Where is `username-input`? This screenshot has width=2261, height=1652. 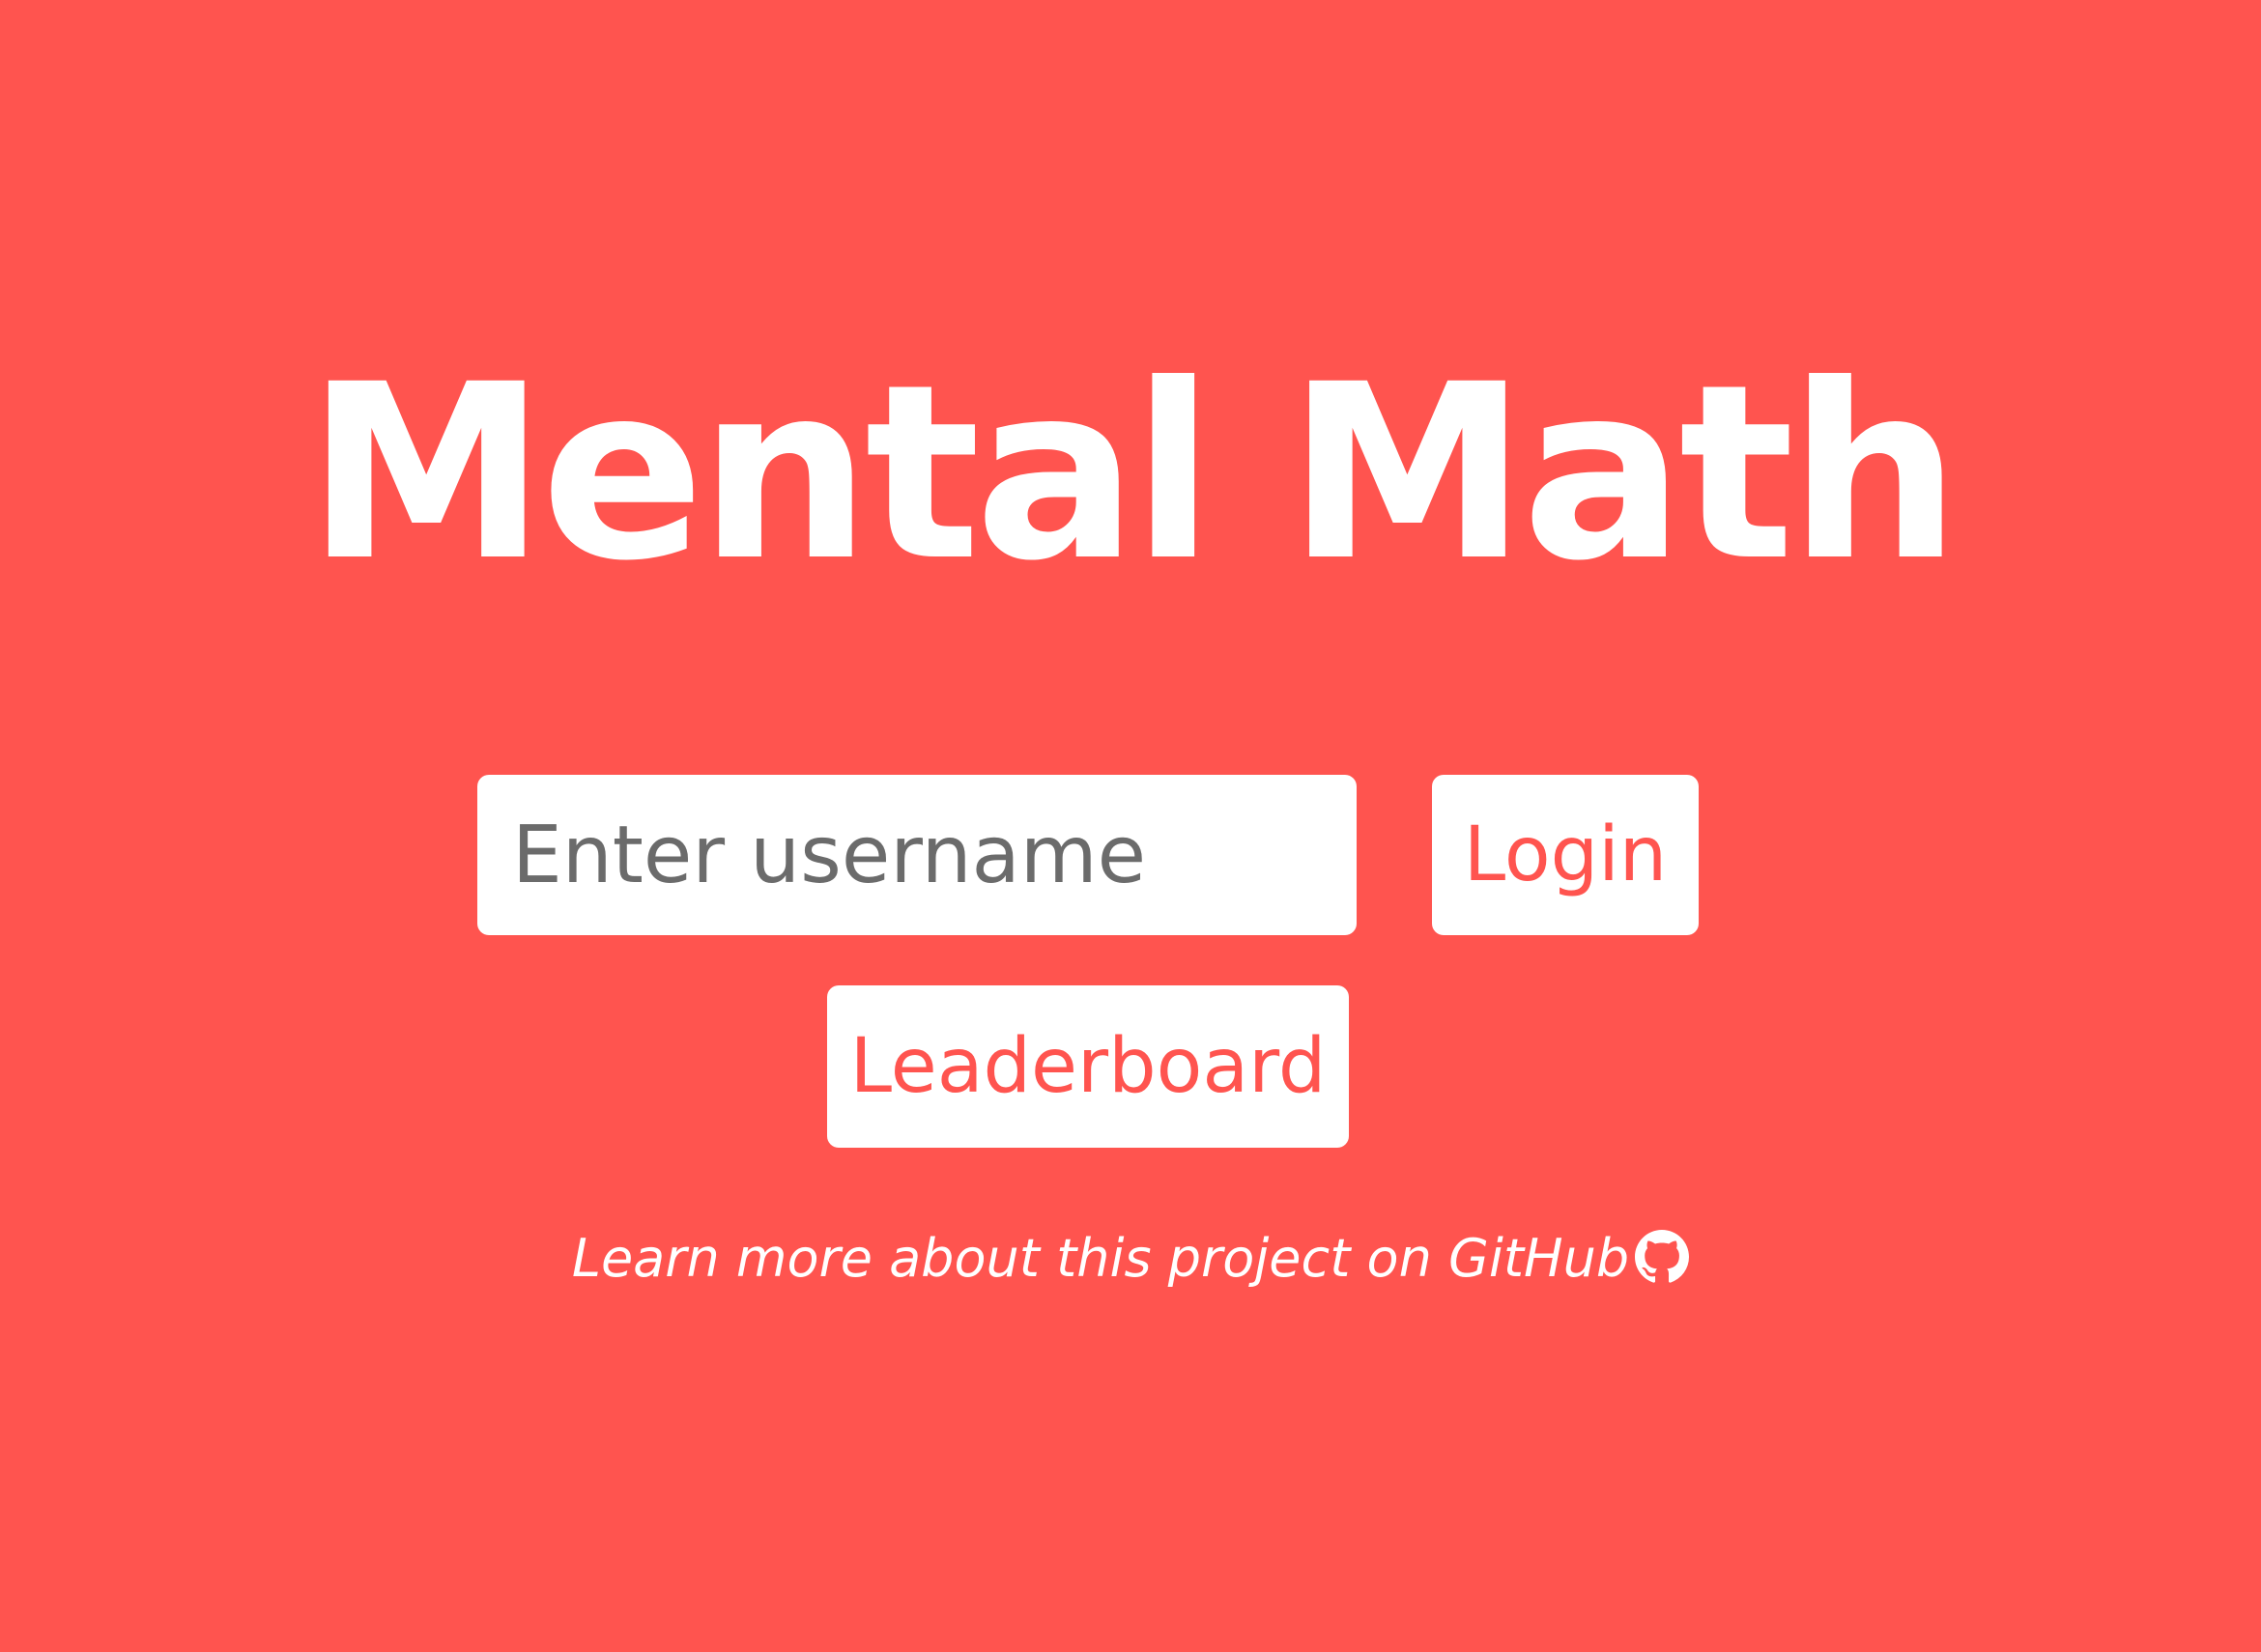
username-input is located at coordinates (917, 855).